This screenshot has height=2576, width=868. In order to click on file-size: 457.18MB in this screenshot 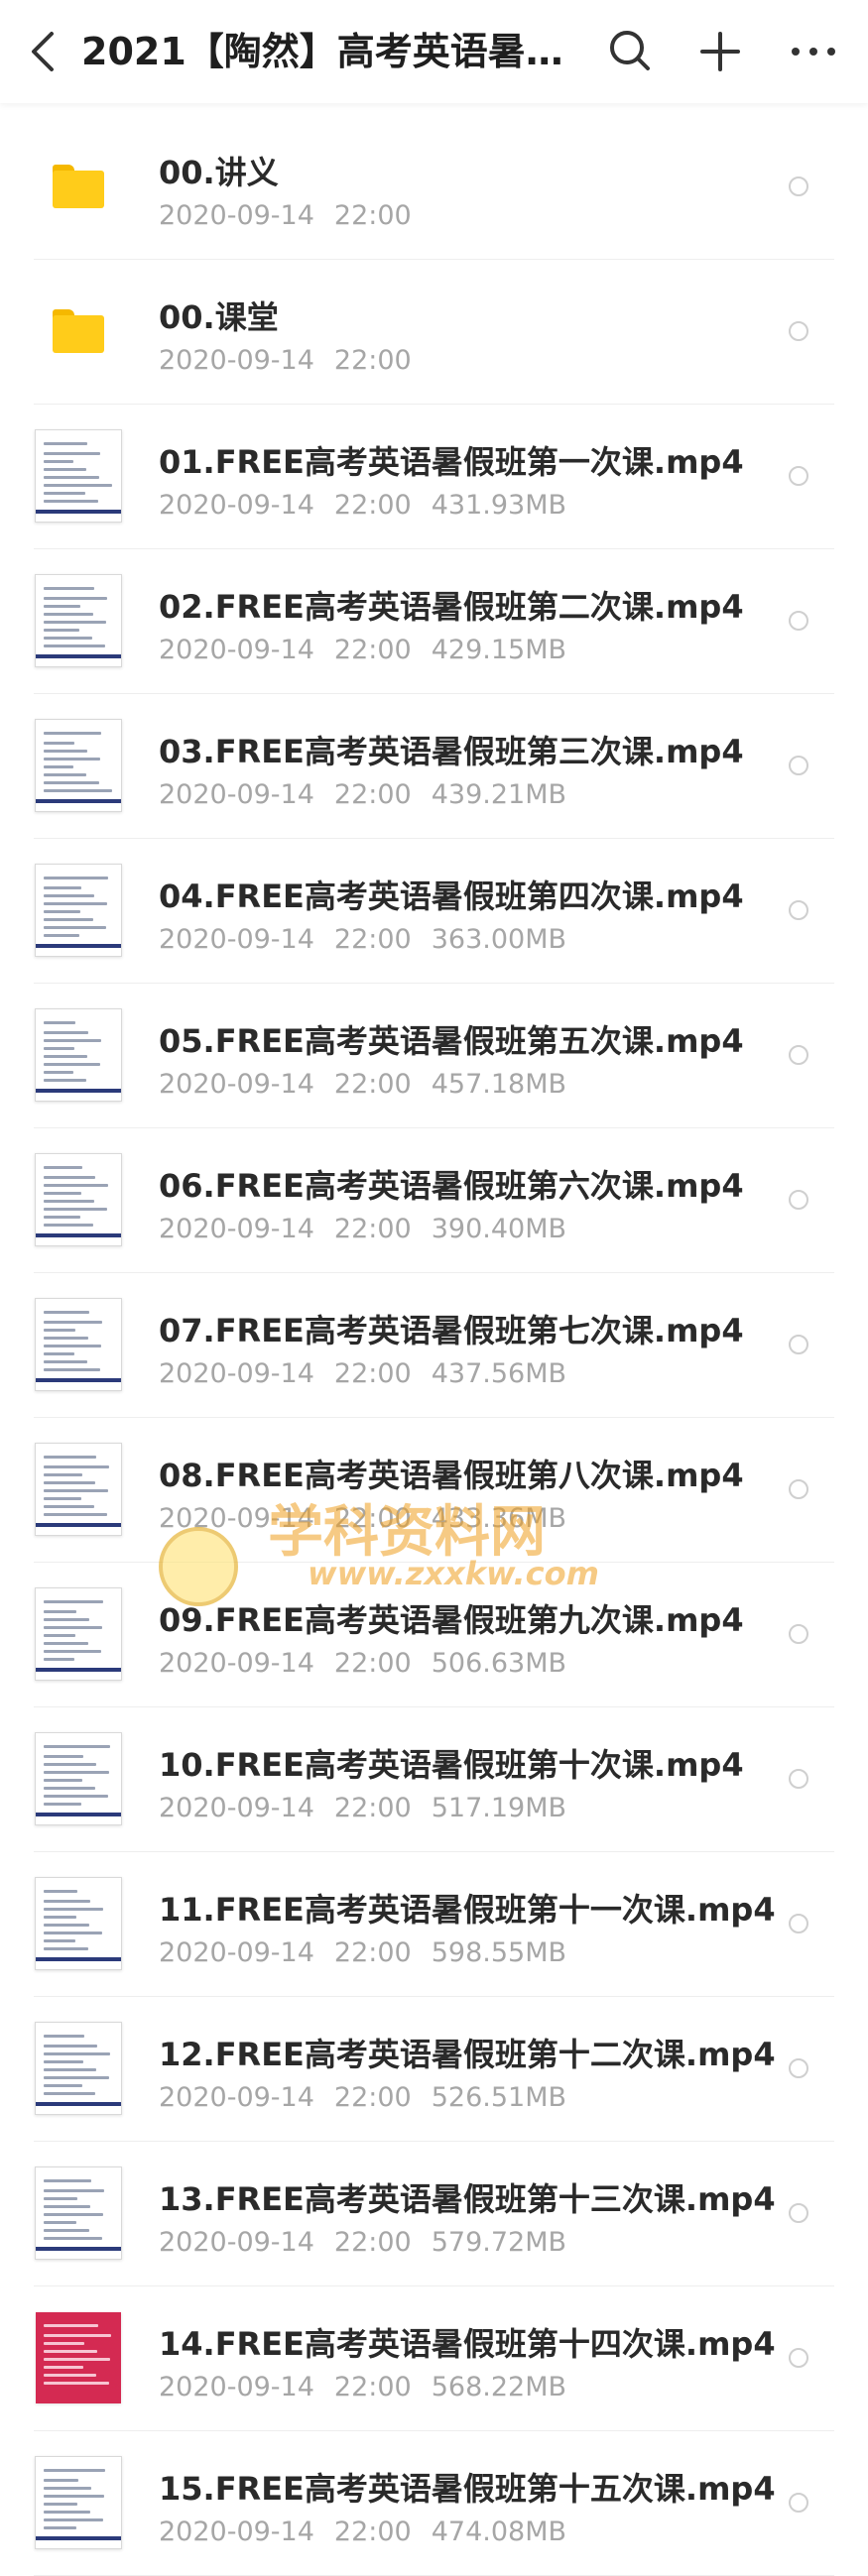, I will do `click(499, 1085)`.